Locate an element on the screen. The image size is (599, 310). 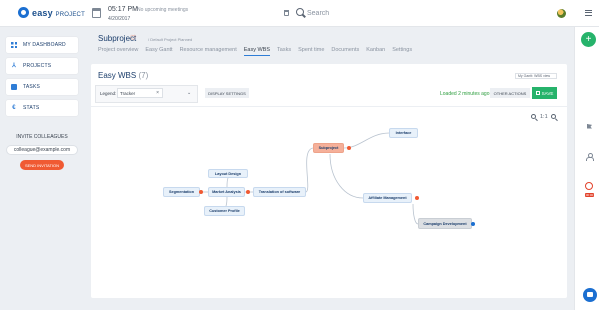
upcoming-meetings: No upcoming meetings is located at coordinates (163, 10).